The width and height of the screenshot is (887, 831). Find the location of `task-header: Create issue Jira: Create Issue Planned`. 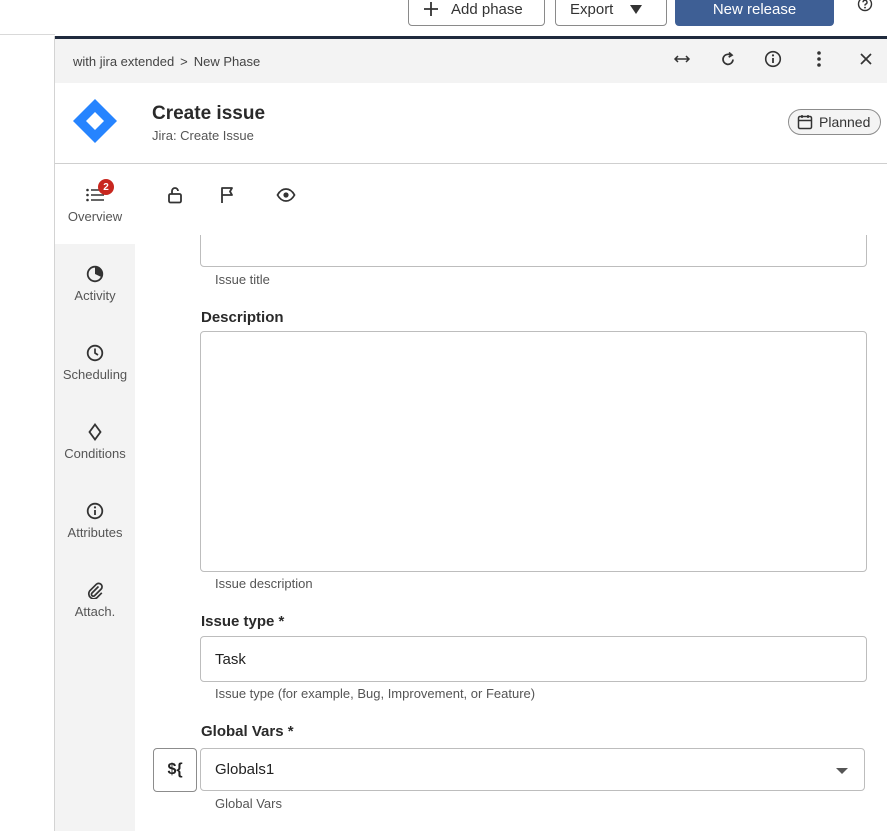

task-header: Create issue Jira: Create Issue Planned is located at coordinates (471, 123).